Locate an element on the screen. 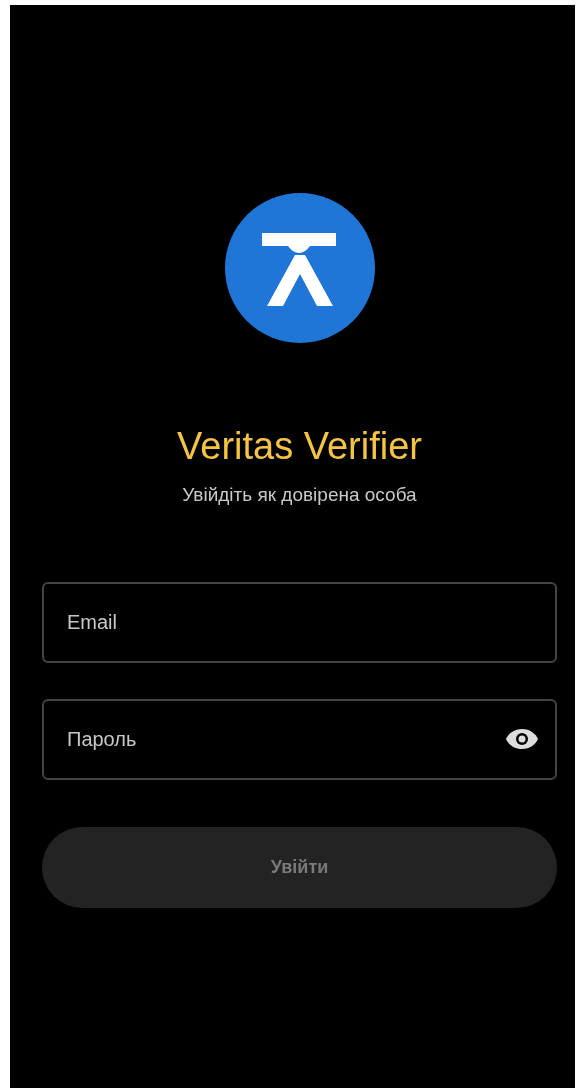 Image resolution: width=581 pixels, height=1088 pixels. logo-icon is located at coordinates (299, 268).